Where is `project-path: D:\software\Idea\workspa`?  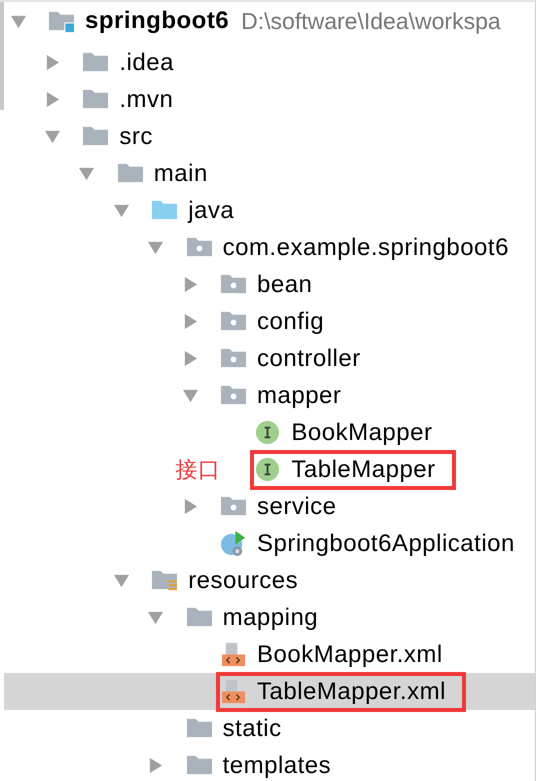
project-path: D:\software\Idea\workspa is located at coordinates (371, 21).